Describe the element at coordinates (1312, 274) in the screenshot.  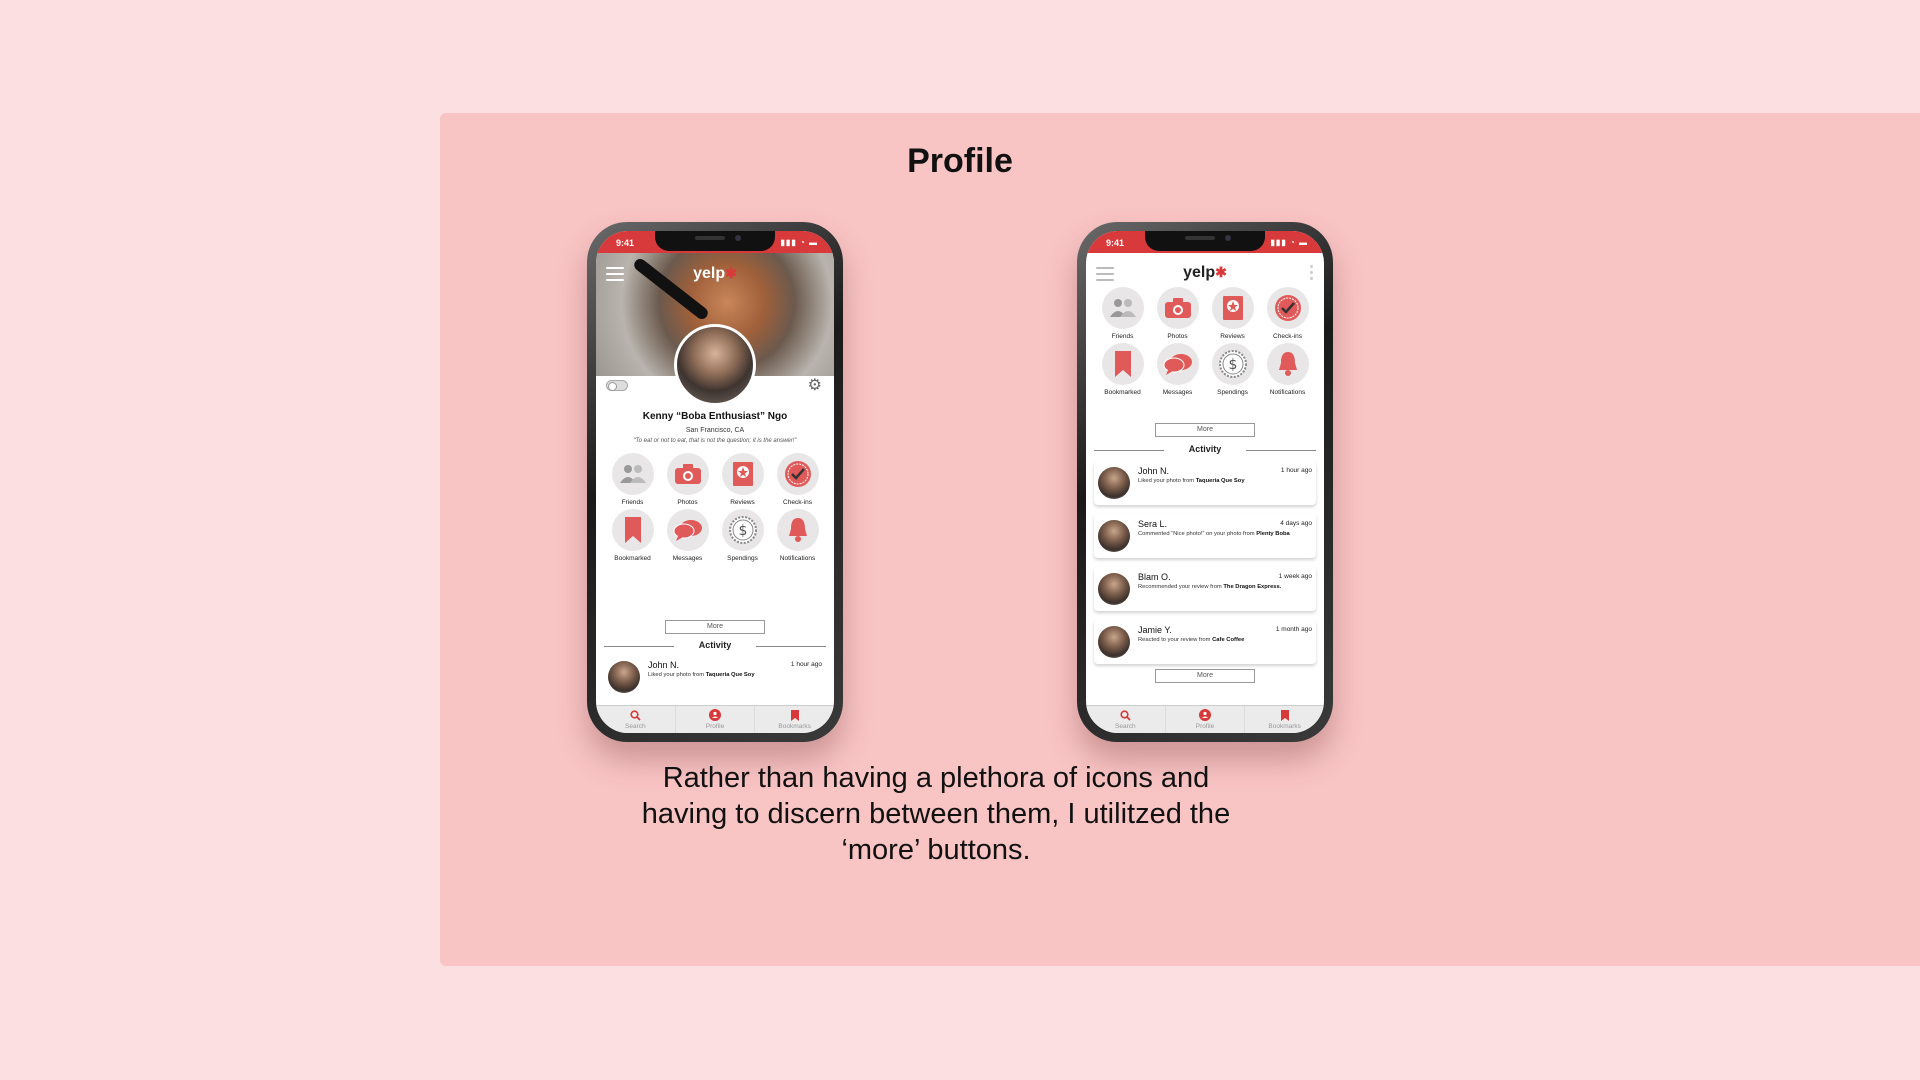
I see `more-options-icon` at that location.